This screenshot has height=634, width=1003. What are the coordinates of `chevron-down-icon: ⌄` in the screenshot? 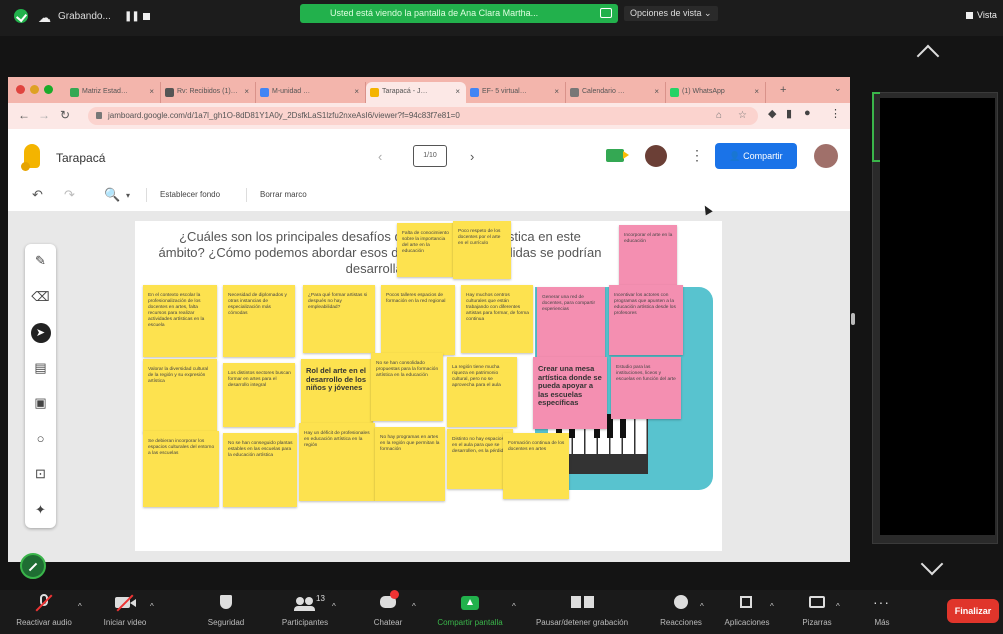 It's located at (838, 88).